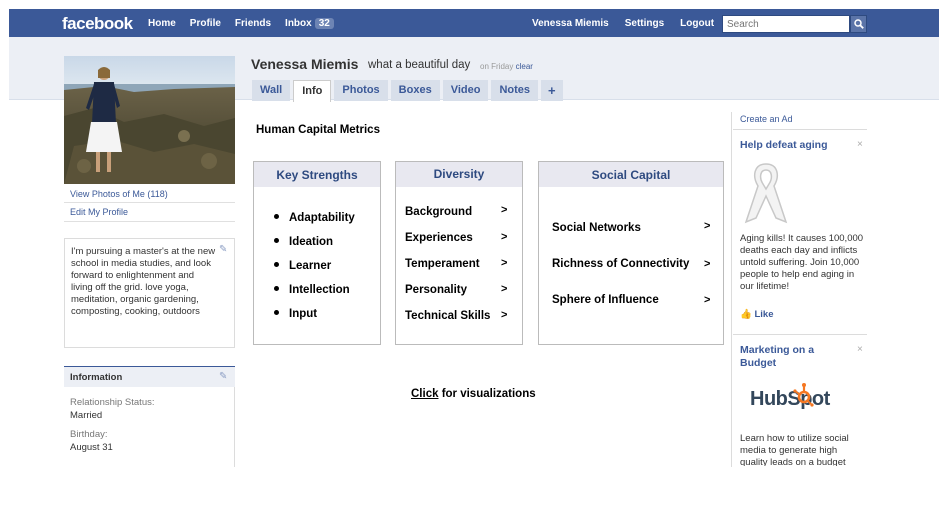 This screenshot has width=948, height=512. I want to click on visualizations-line: Click for visualizations, so click(473, 394).